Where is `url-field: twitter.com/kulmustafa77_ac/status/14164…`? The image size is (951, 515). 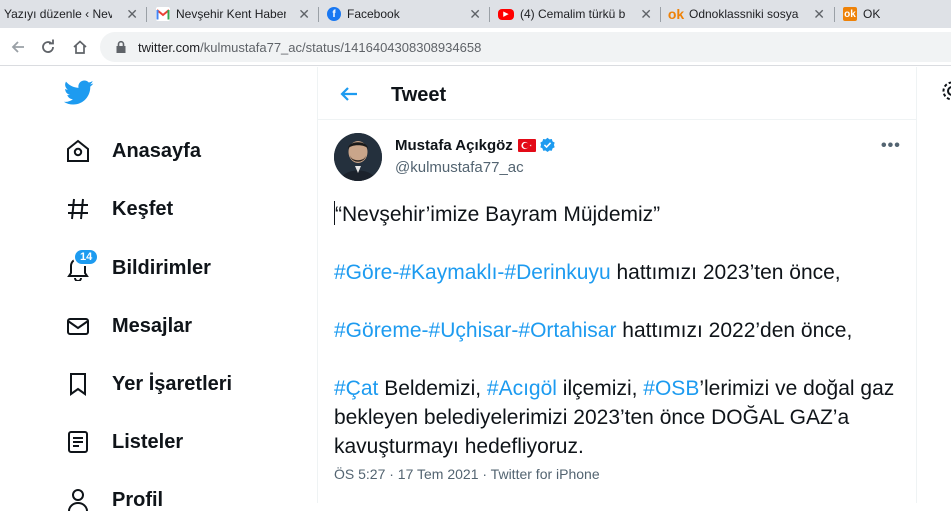 url-field: twitter.com/kulmustafa77_ac/status/14164… is located at coordinates (525, 47).